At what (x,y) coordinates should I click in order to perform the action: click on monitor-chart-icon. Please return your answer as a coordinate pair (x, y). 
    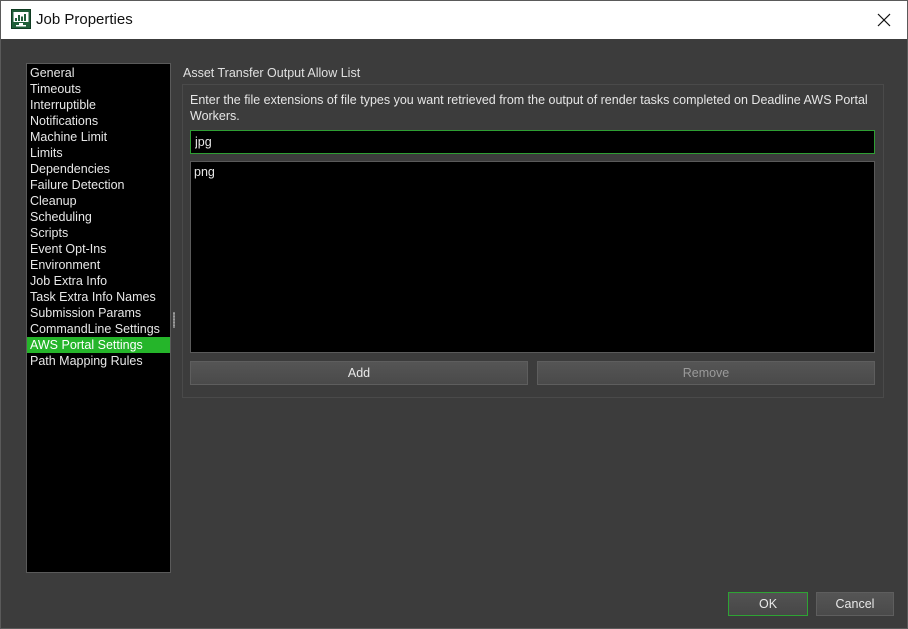
    Looking at the image, I should click on (21, 19).